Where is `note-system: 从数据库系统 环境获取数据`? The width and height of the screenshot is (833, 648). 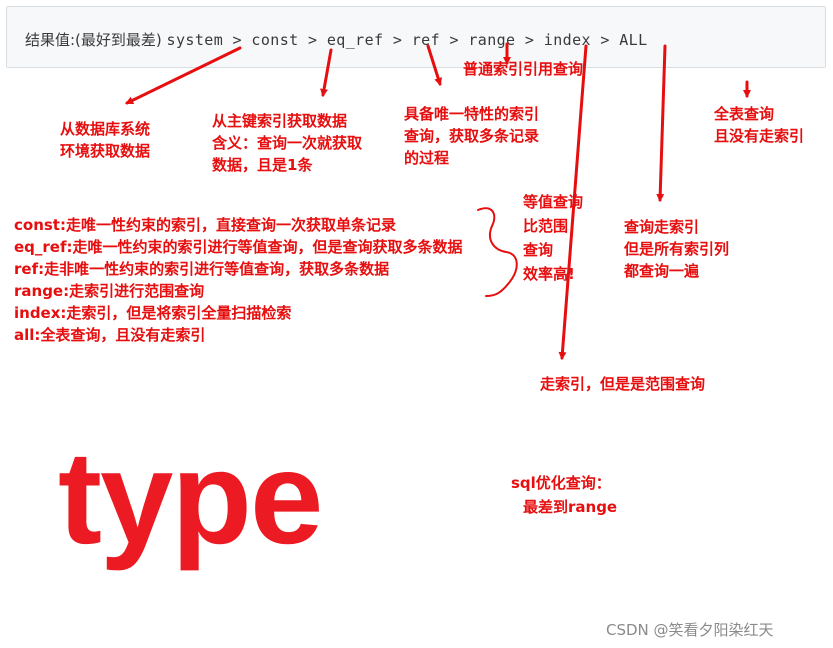
note-system: 从数据库系统 环境获取数据 is located at coordinates (105, 140).